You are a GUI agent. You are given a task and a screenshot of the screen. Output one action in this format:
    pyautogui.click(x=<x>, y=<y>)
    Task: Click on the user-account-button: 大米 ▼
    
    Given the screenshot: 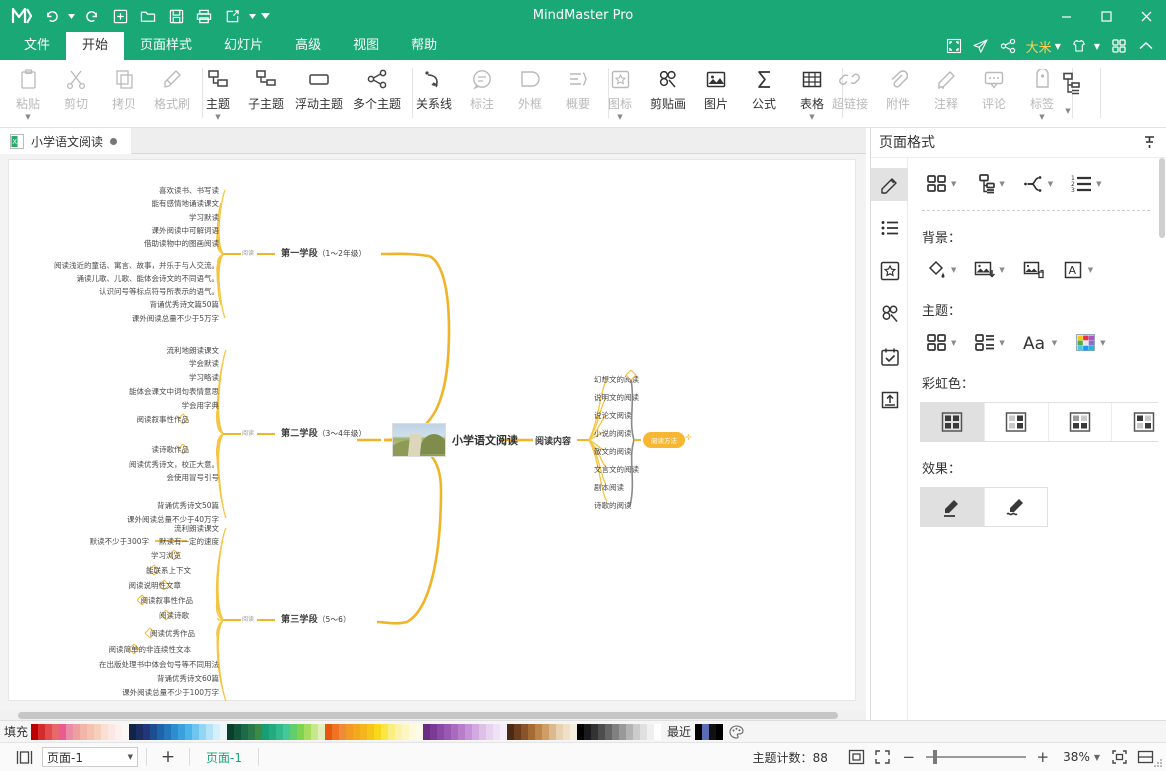 What is the action you would take?
    pyautogui.click(x=1043, y=46)
    